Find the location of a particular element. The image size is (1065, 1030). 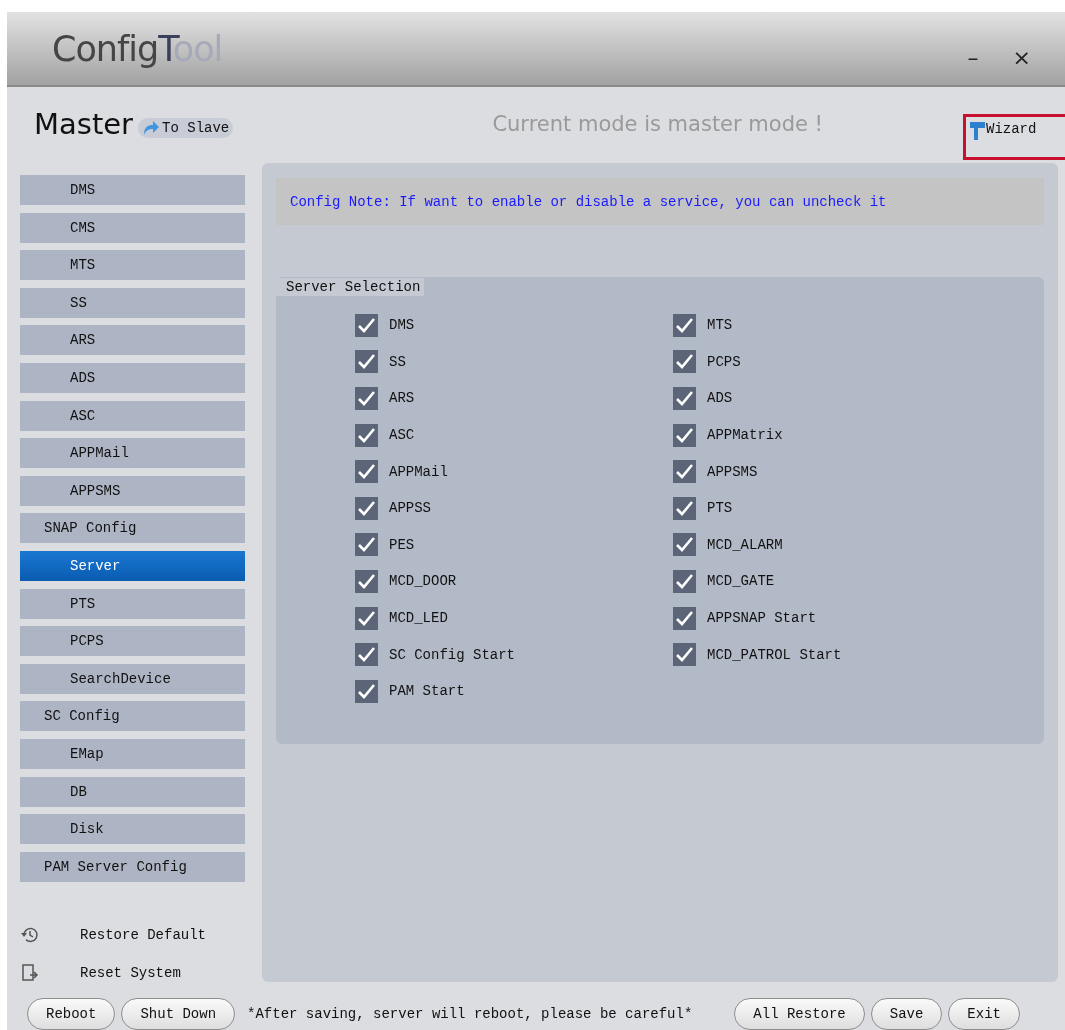

sidebar-item: APPMail is located at coordinates (132, 453).